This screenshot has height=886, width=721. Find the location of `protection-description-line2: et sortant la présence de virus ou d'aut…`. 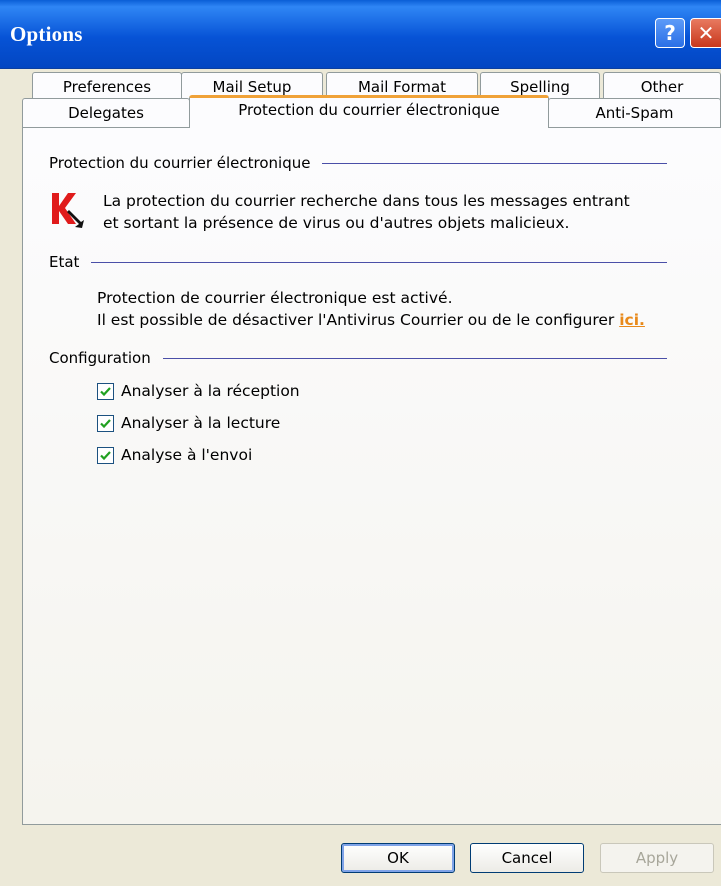

protection-description-line2: et sortant la présence de virus ou d'aut… is located at coordinates (336, 223).